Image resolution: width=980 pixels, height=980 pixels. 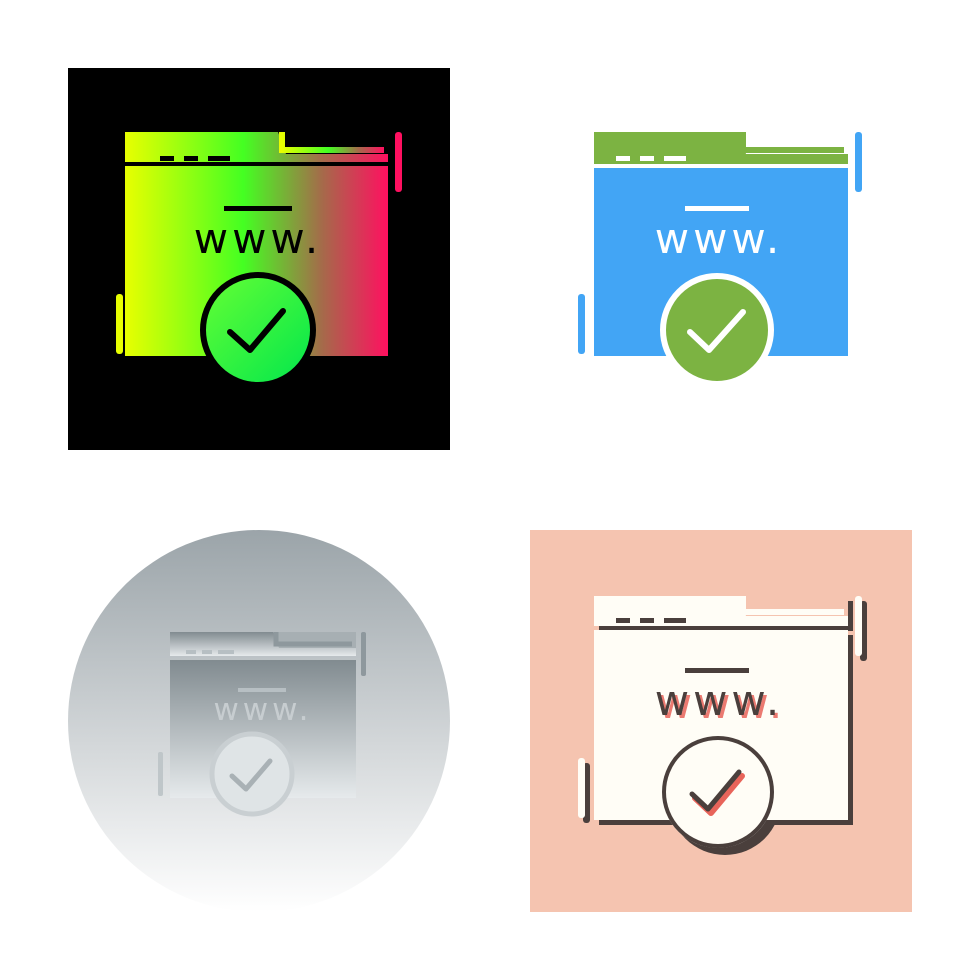 I want to click on verified-website-icon: www., so click(x=720, y=259).